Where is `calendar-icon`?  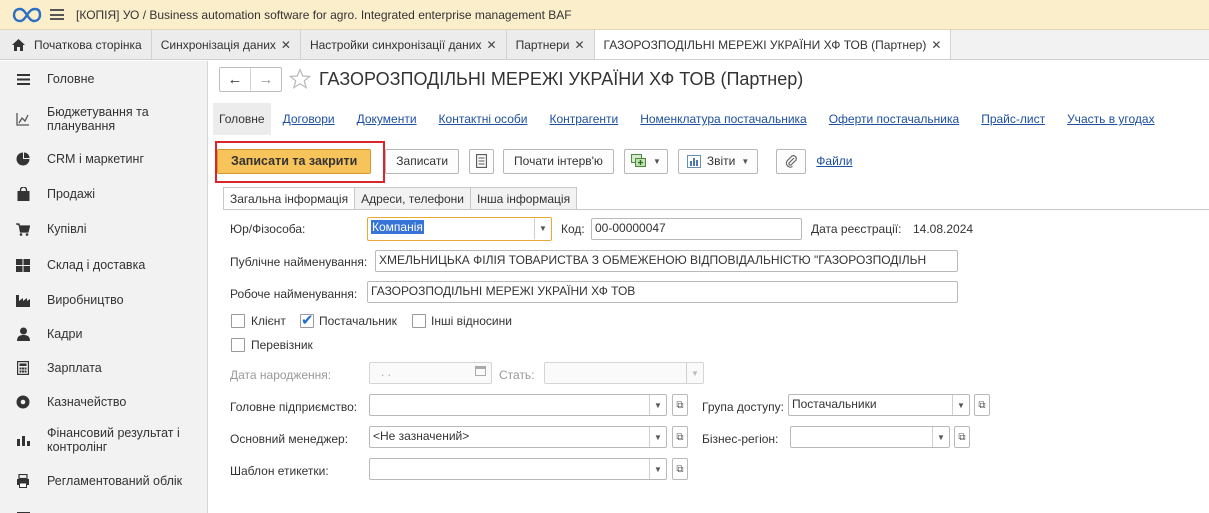 calendar-icon is located at coordinates (480, 372).